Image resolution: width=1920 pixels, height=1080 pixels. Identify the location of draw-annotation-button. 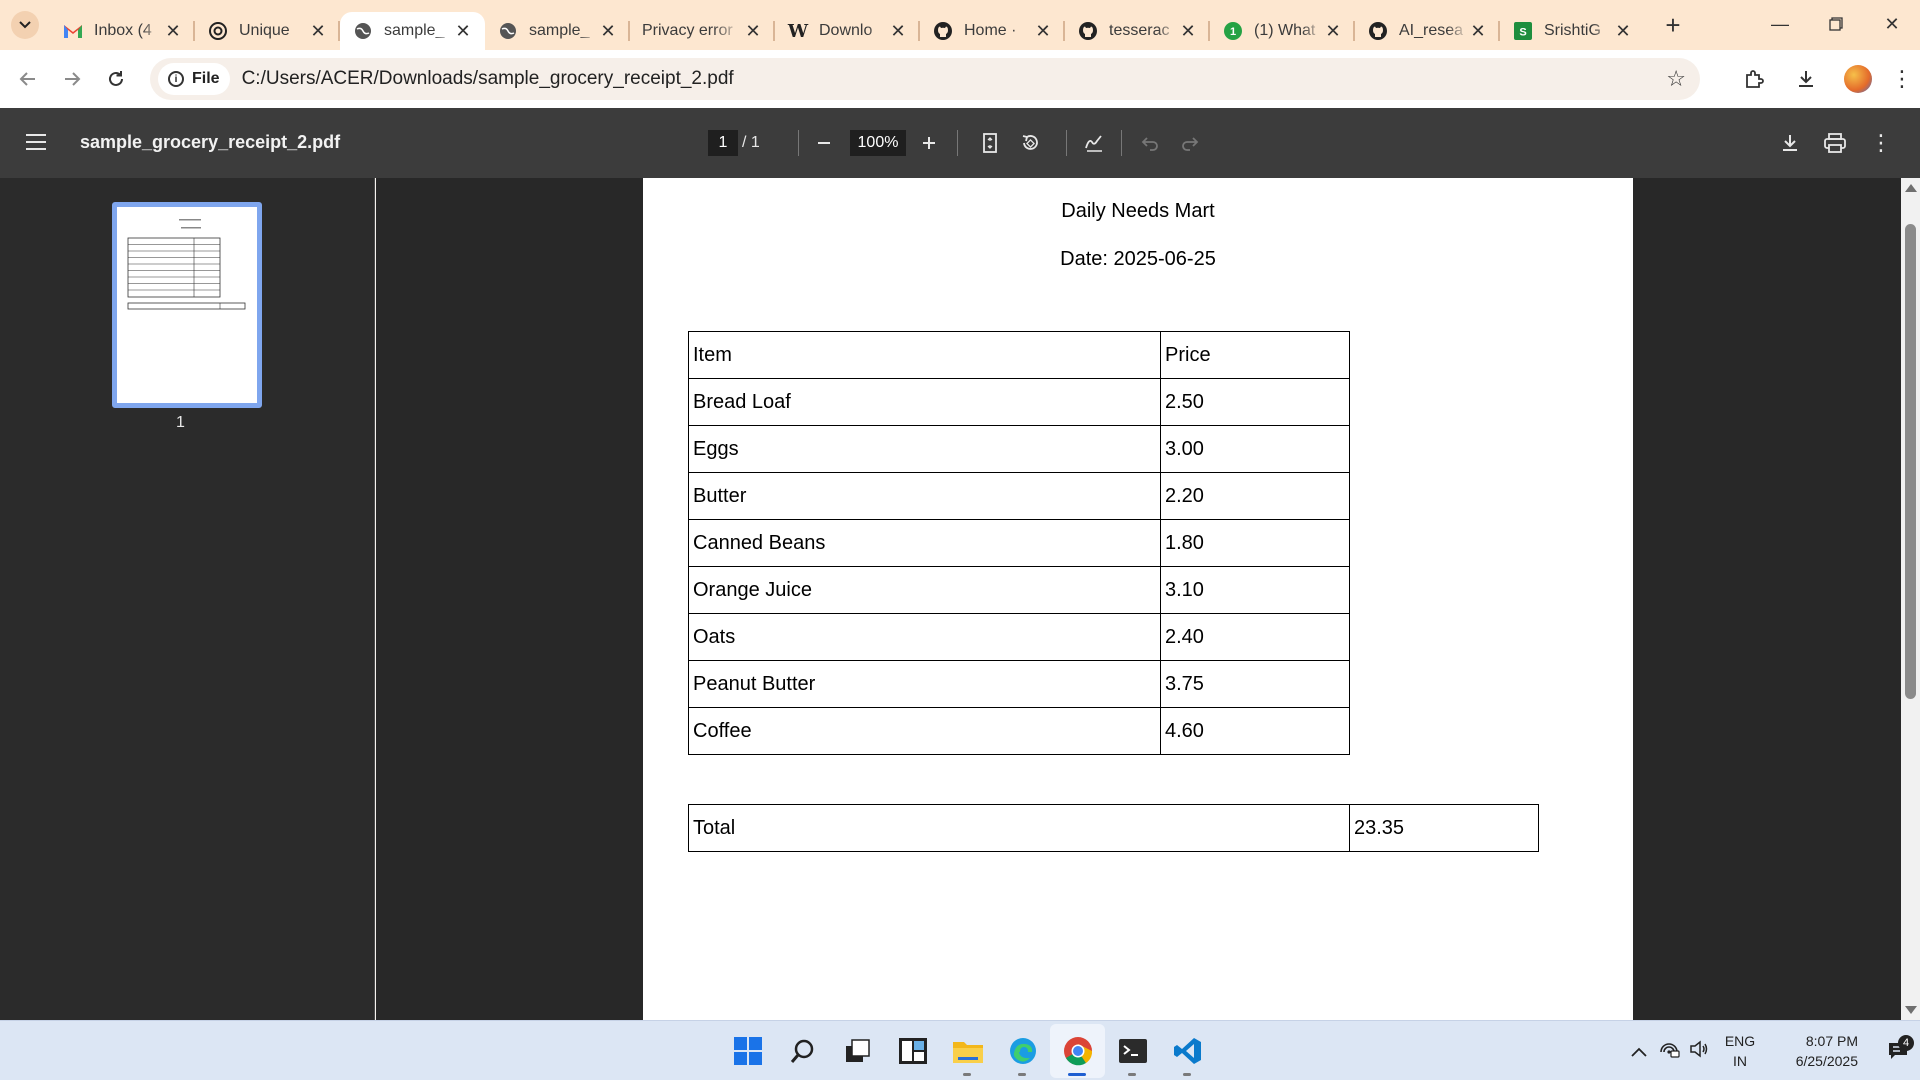
(1094, 143).